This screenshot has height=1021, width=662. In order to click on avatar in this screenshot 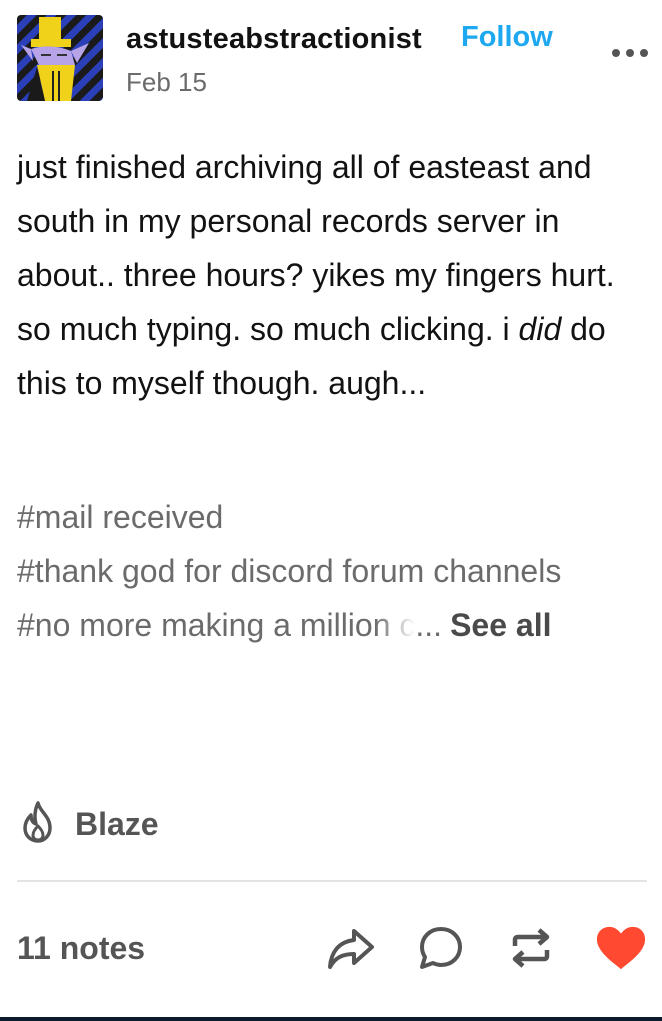, I will do `click(60, 58)`.